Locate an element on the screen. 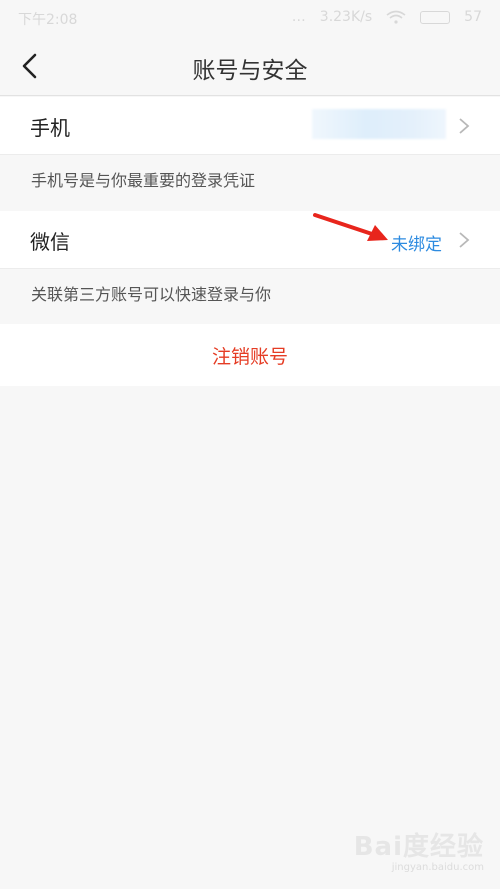  status-time: 下午2:08 is located at coordinates (48, 20).